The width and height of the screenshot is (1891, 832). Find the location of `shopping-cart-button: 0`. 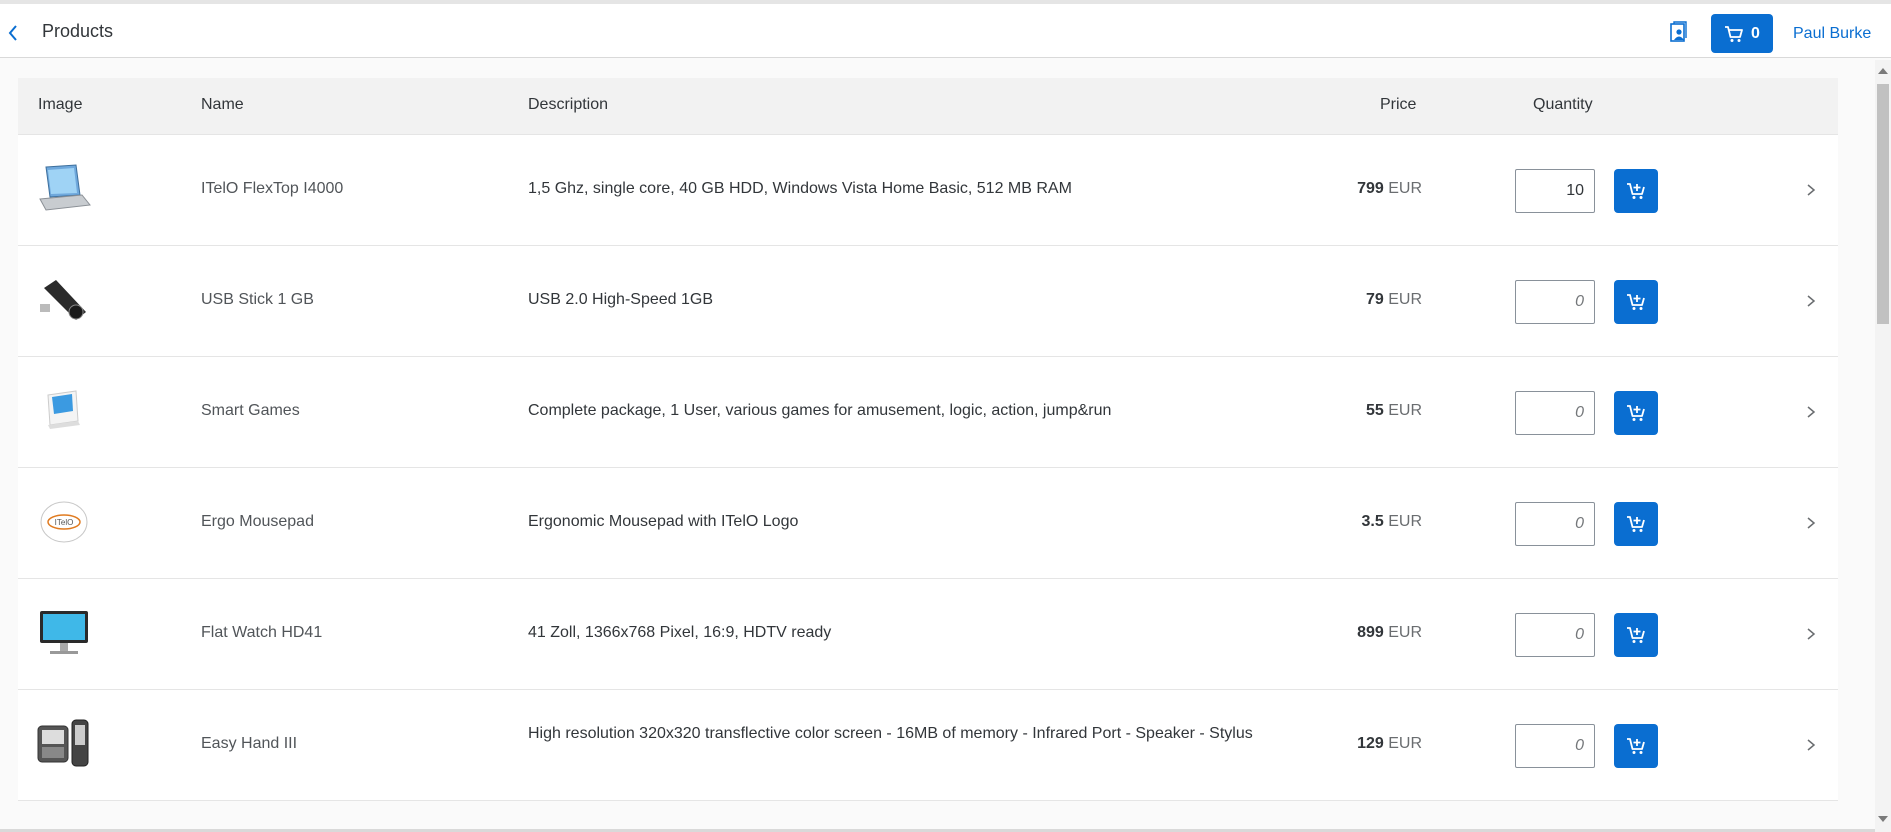

shopping-cart-button: 0 is located at coordinates (1742, 33).